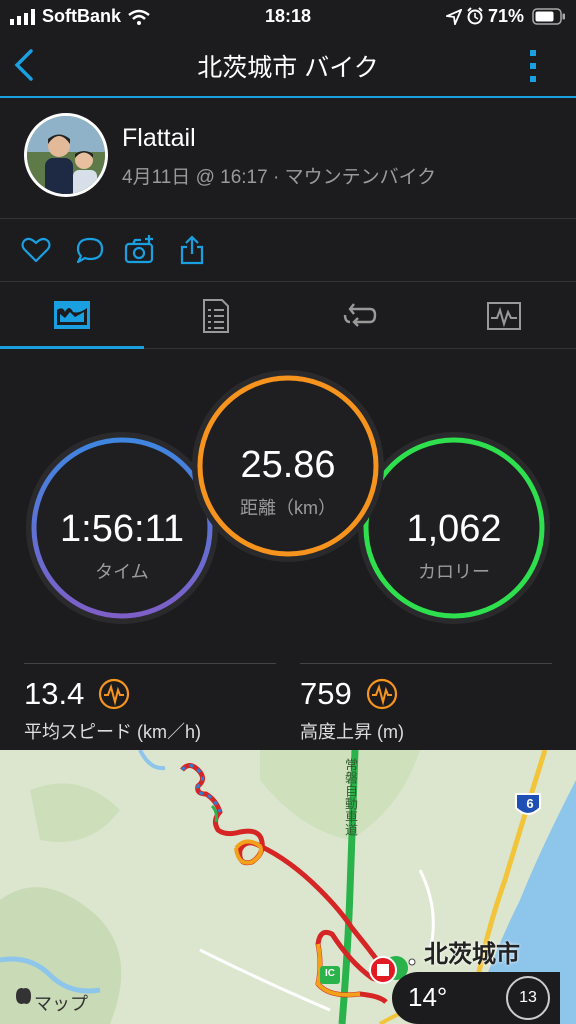  What do you see at coordinates (428, 997) in the screenshot?
I see `temperature: 14°` at bounding box center [428, 997].